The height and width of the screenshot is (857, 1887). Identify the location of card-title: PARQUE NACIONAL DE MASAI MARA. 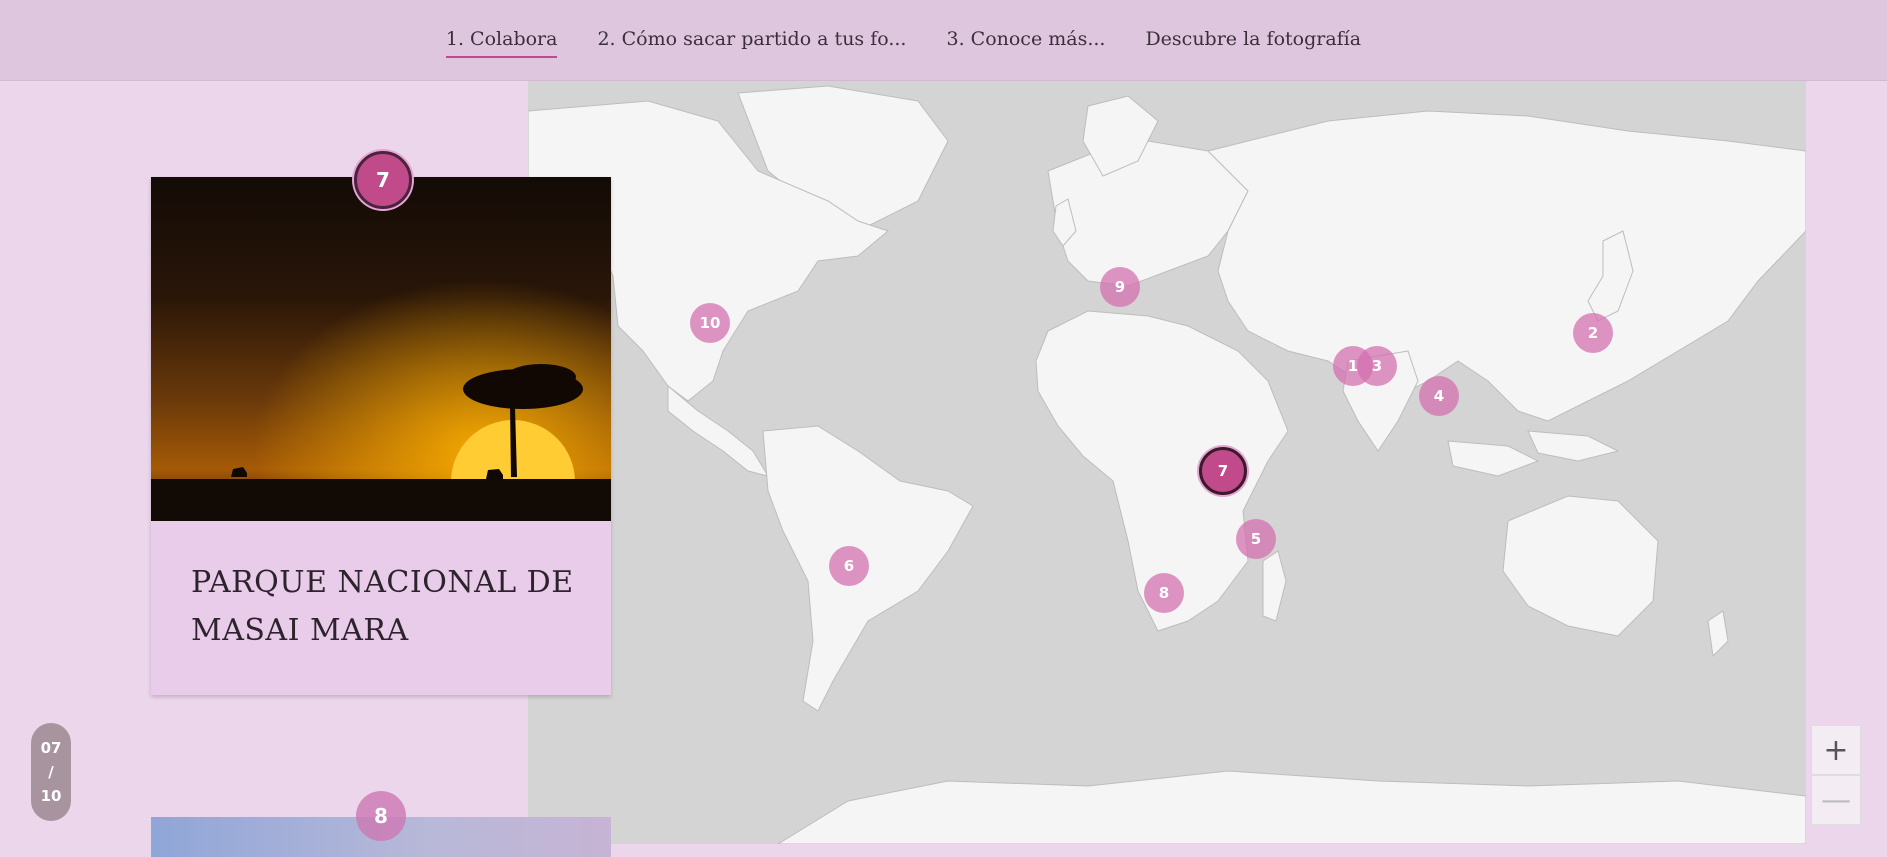
(382, 606).